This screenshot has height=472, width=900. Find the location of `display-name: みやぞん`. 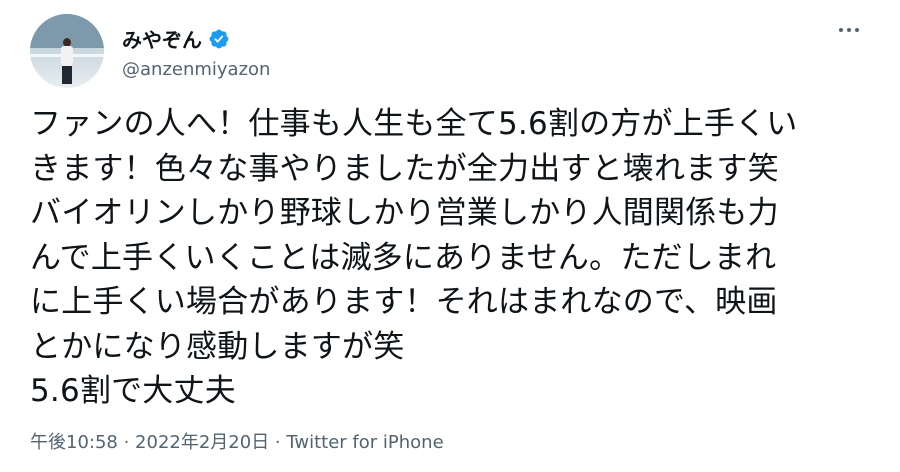

display-name: みやぞん is located at coordinates (162, 38).